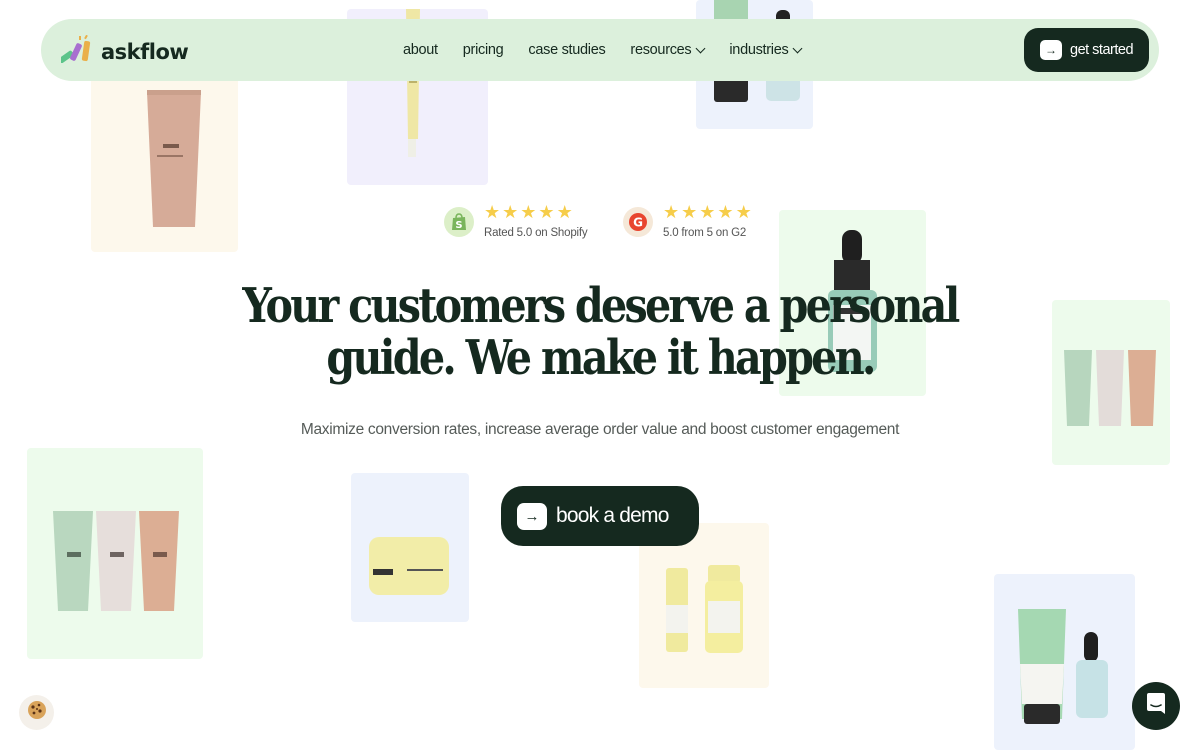 The height and width of the screenshot is (750, 1200). I want to click on book-demo-label: book a demo, so click(612, 515).